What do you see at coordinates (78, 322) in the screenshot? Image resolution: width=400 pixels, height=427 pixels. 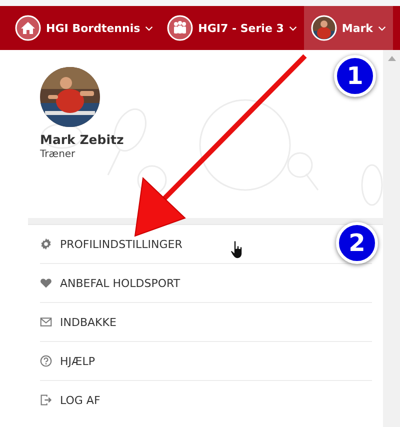 I see `menu-item: INDBAKKE` at bounding box center [78, 322].